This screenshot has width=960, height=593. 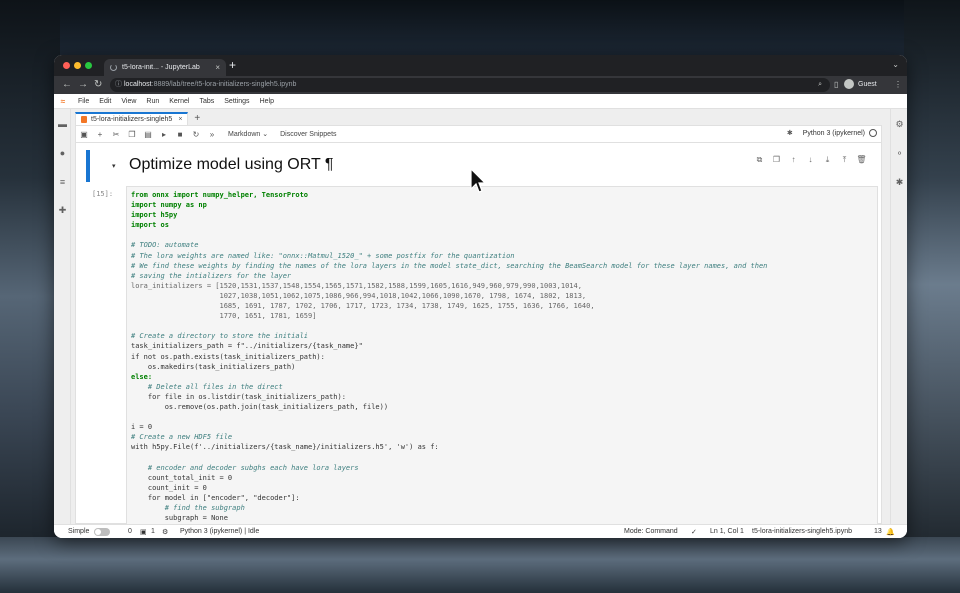 I want to click on code-line: 1770, 1651, 1781, 1659], so click(x=224, y=316).